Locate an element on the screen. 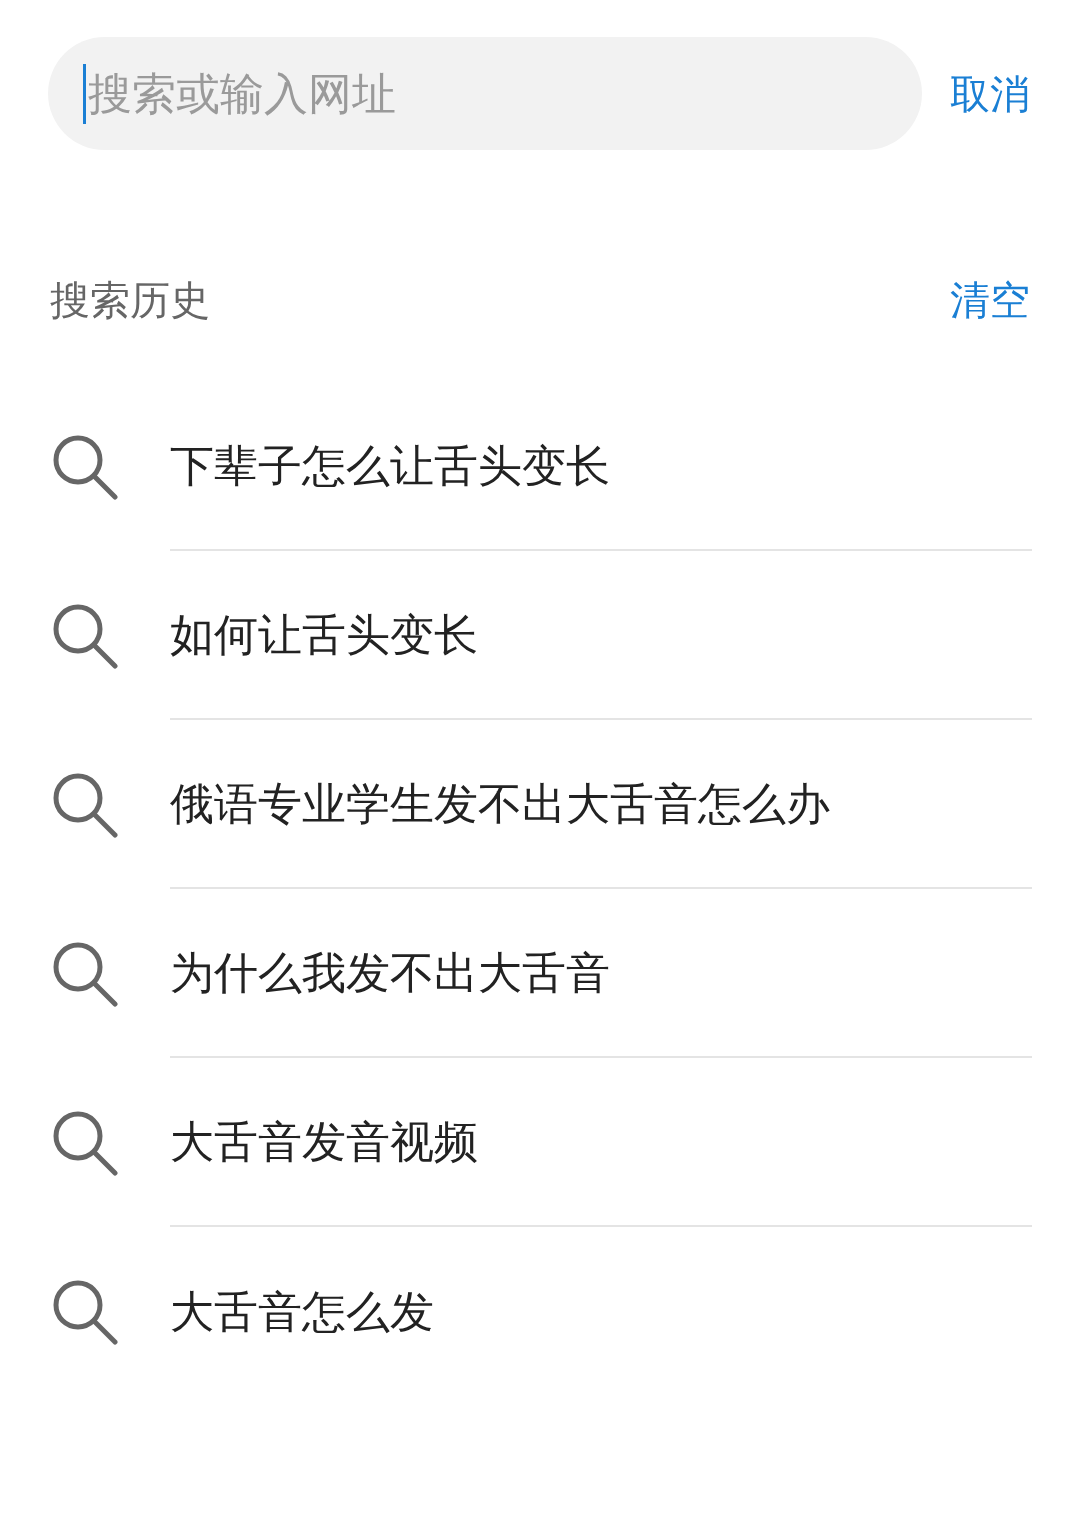 The image size is (1080, 1524). history-item: 如何让舌头变长 is located at coordinates (324, 634).